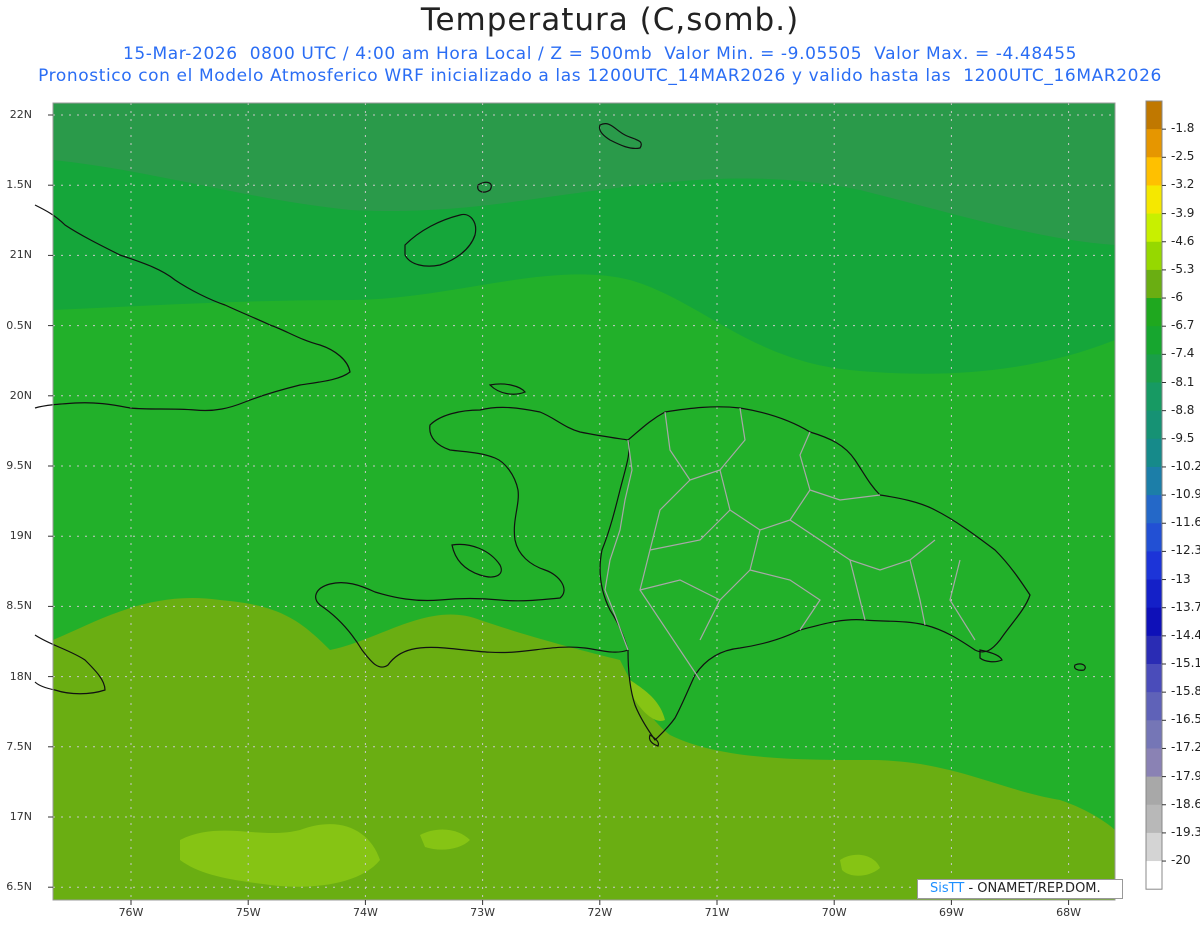 The image size is (1200, 927). I want to click on sistt-logo: SisTT, so click(947, 888).